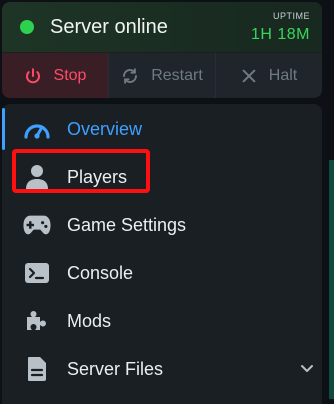 The image size is (334, 404). Describe the element at coordinates (37, 321) in the screenshot. I see `puzzle-icon` at that location.